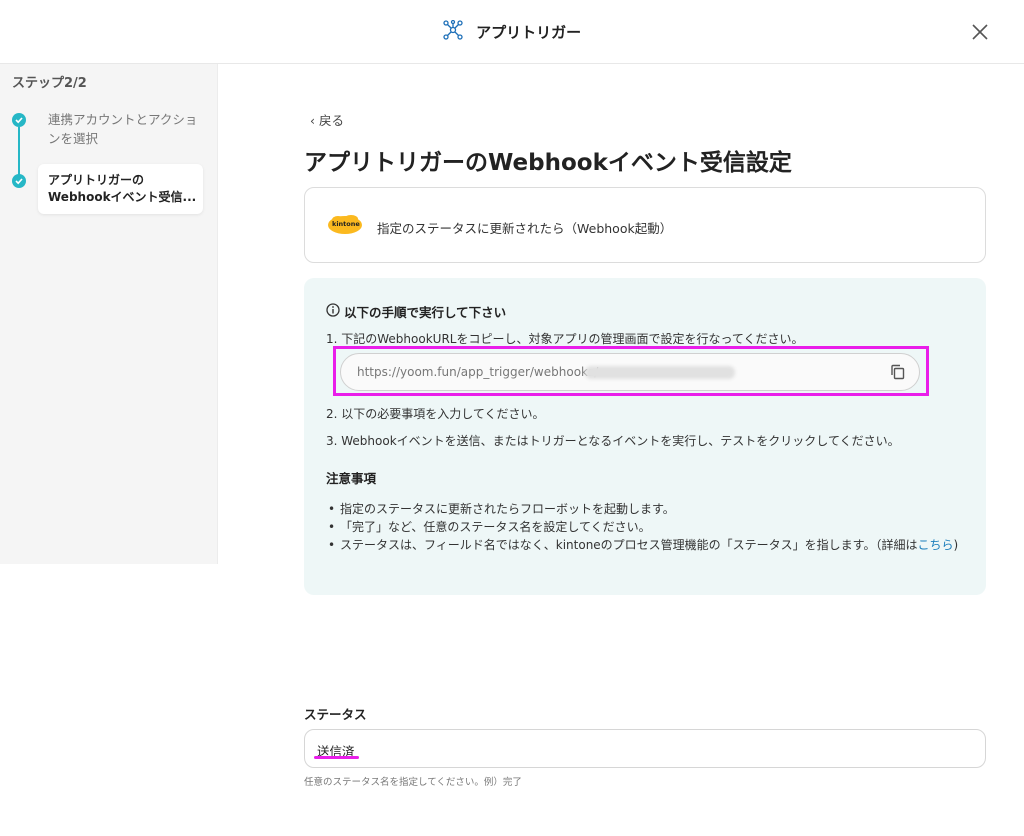  I want to click on redacted-token, so click(660, 372).